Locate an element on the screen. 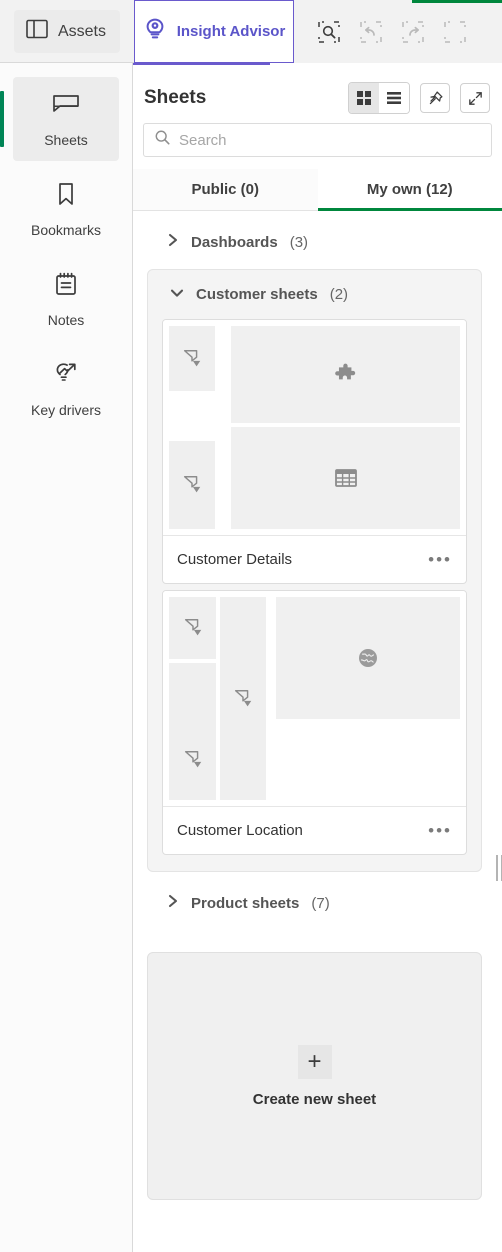  plus-icon: + is located at coordinates (314, 1061).